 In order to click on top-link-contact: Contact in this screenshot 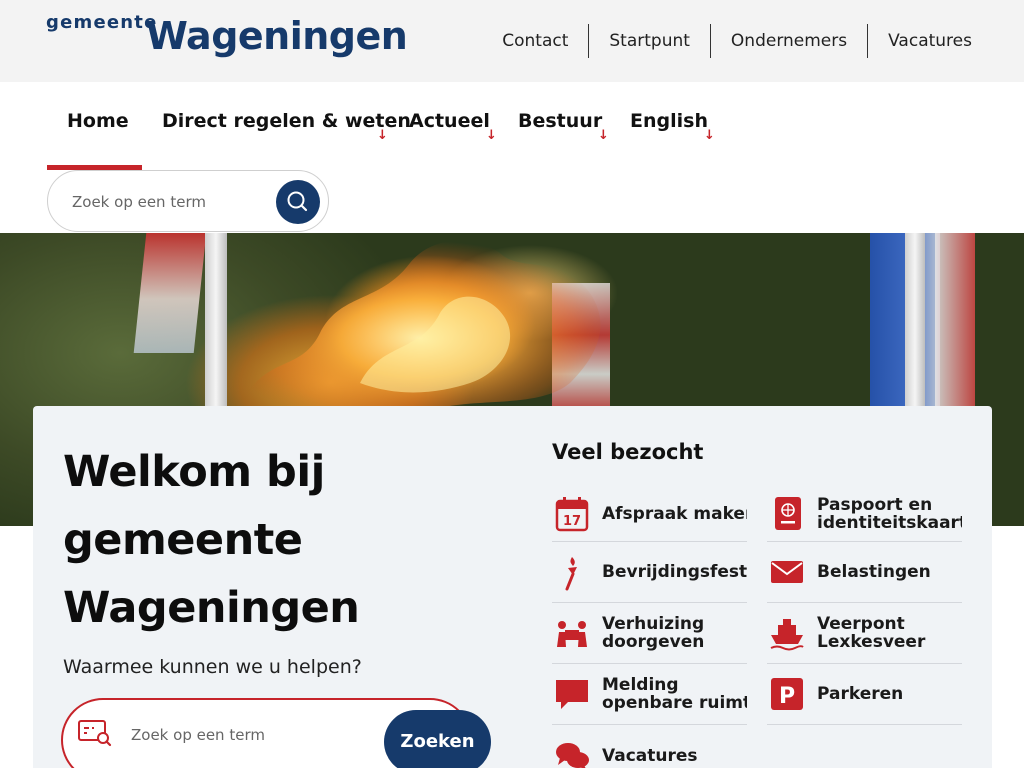, I will do `click(545, 41)`.